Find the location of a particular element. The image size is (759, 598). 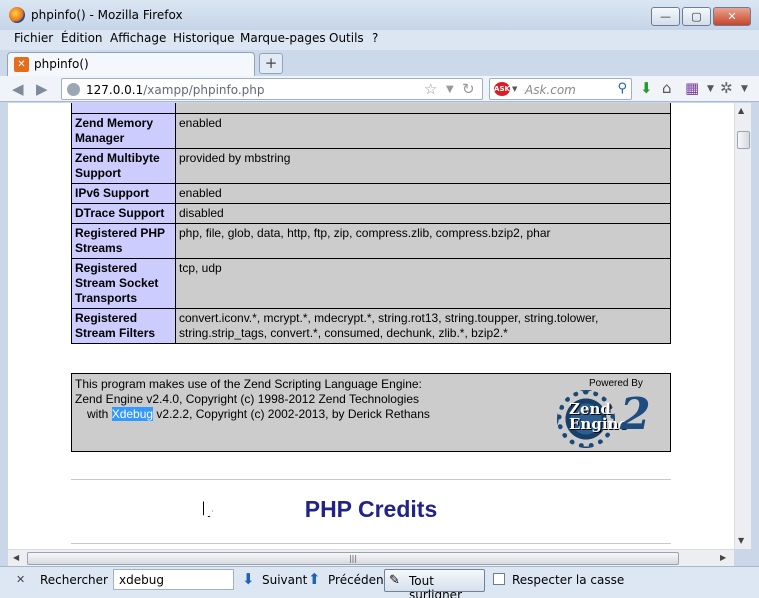

menu-marque-pages: Marque-pages is located at coordinates (283, 38).